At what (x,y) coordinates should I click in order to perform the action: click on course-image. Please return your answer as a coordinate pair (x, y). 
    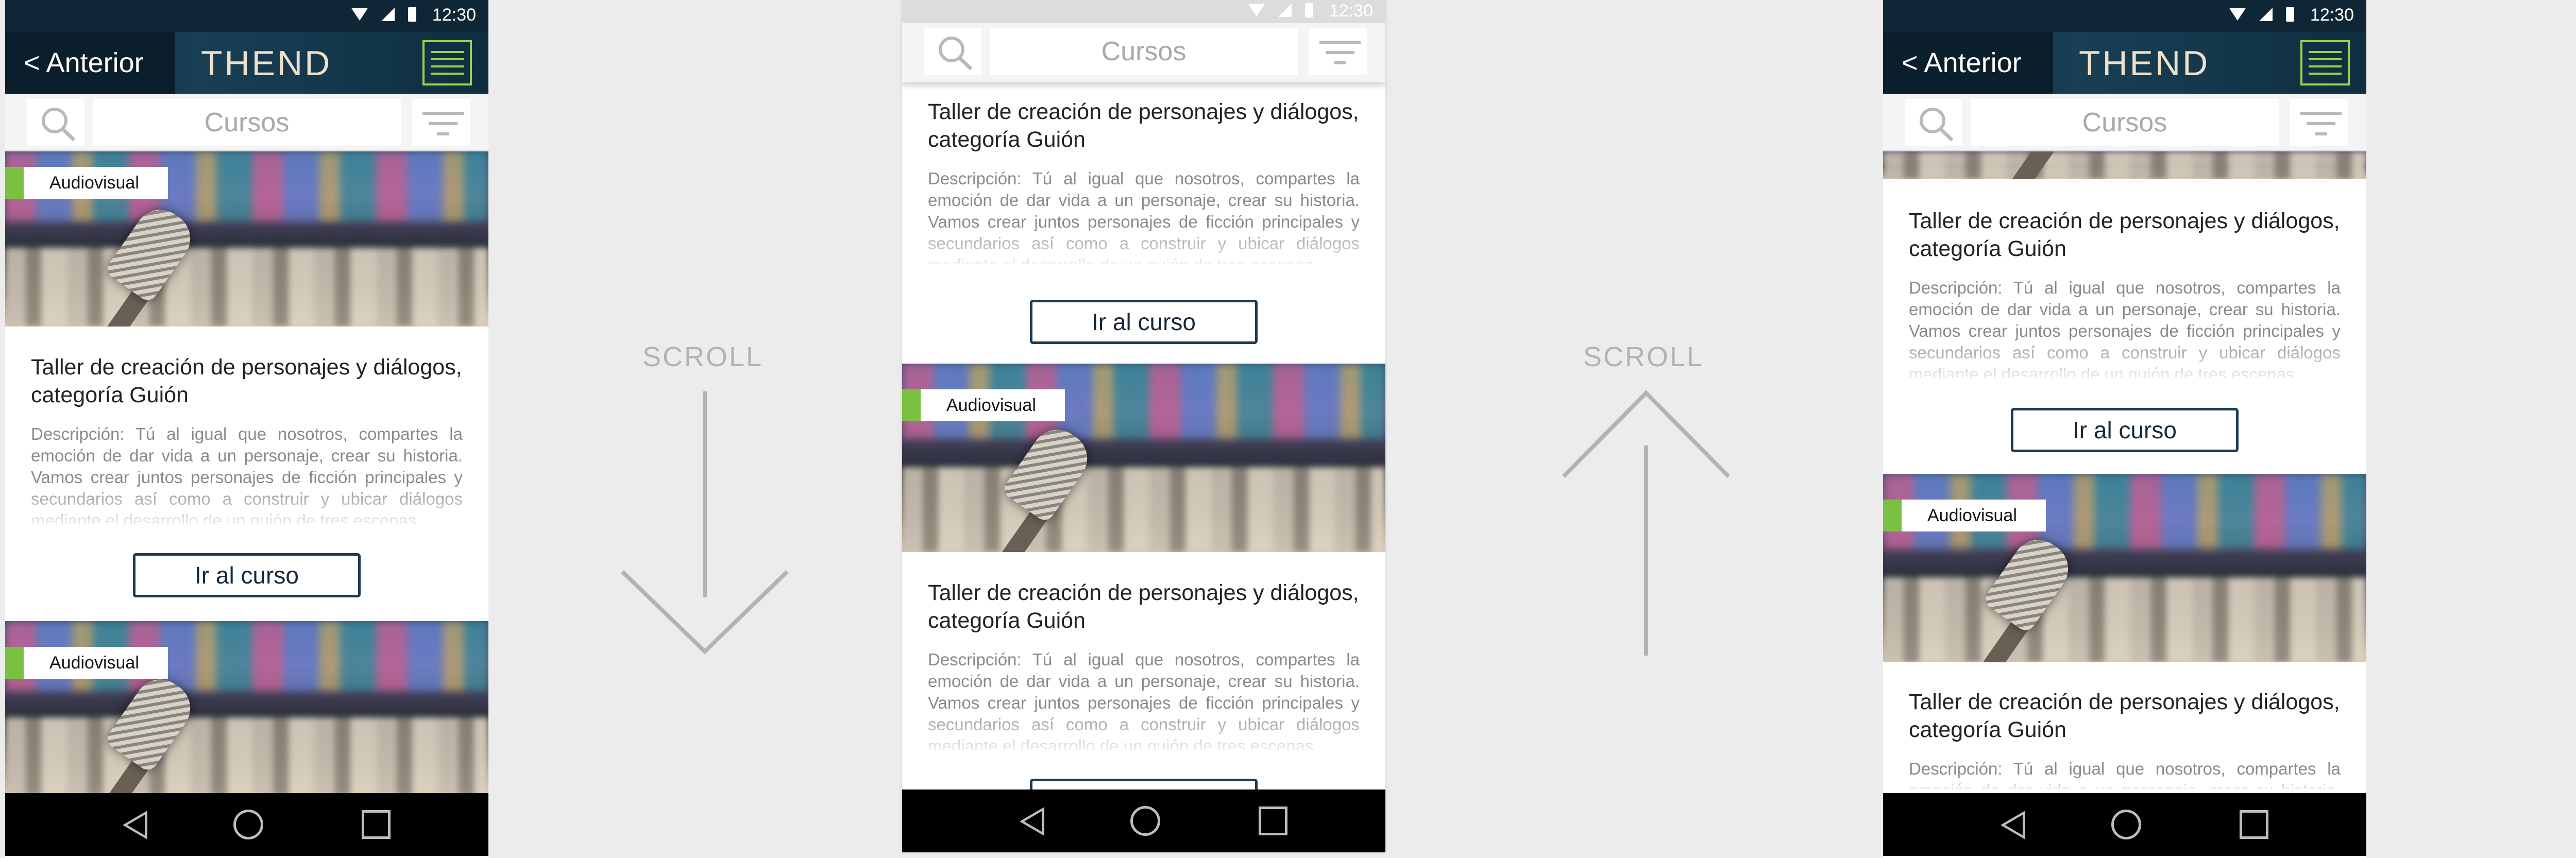
    Looking at the image, I should click on (2124, 165).